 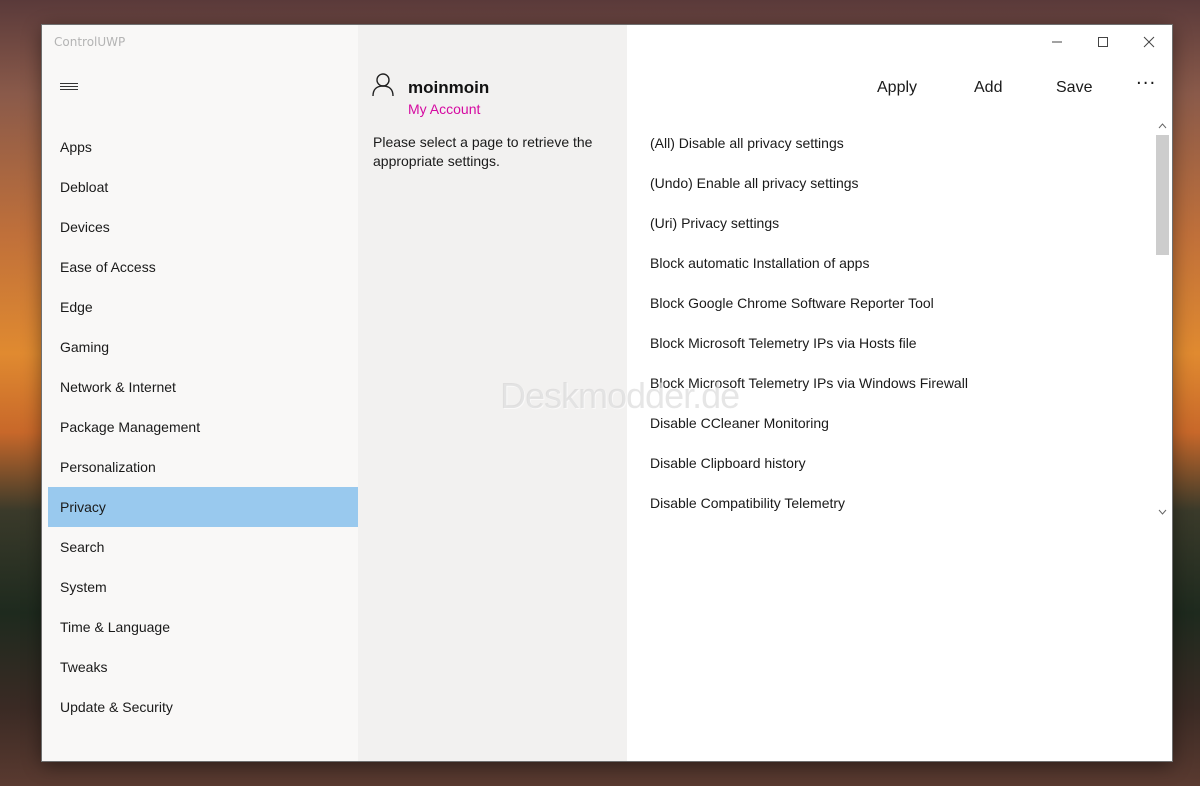 What do you see at coordinates (900, 503) in the screenshot?
I see `list-item: Disable Compatibility Telemetry` at bounding box center [900, 503].